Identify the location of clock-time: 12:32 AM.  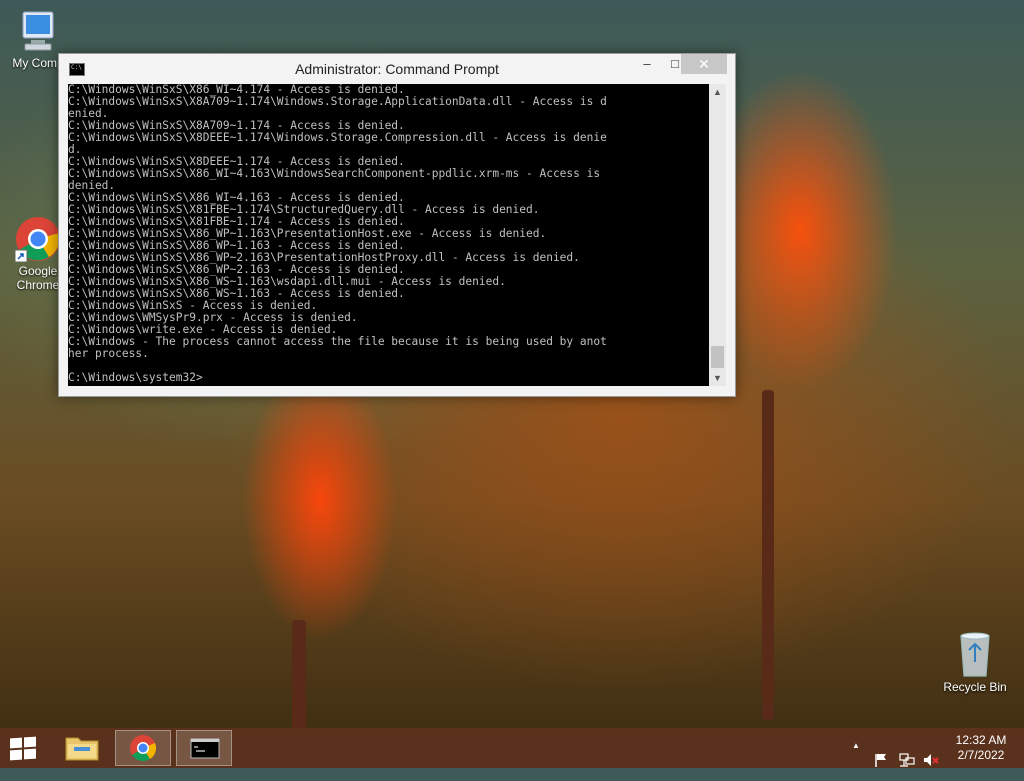
(981, 740).